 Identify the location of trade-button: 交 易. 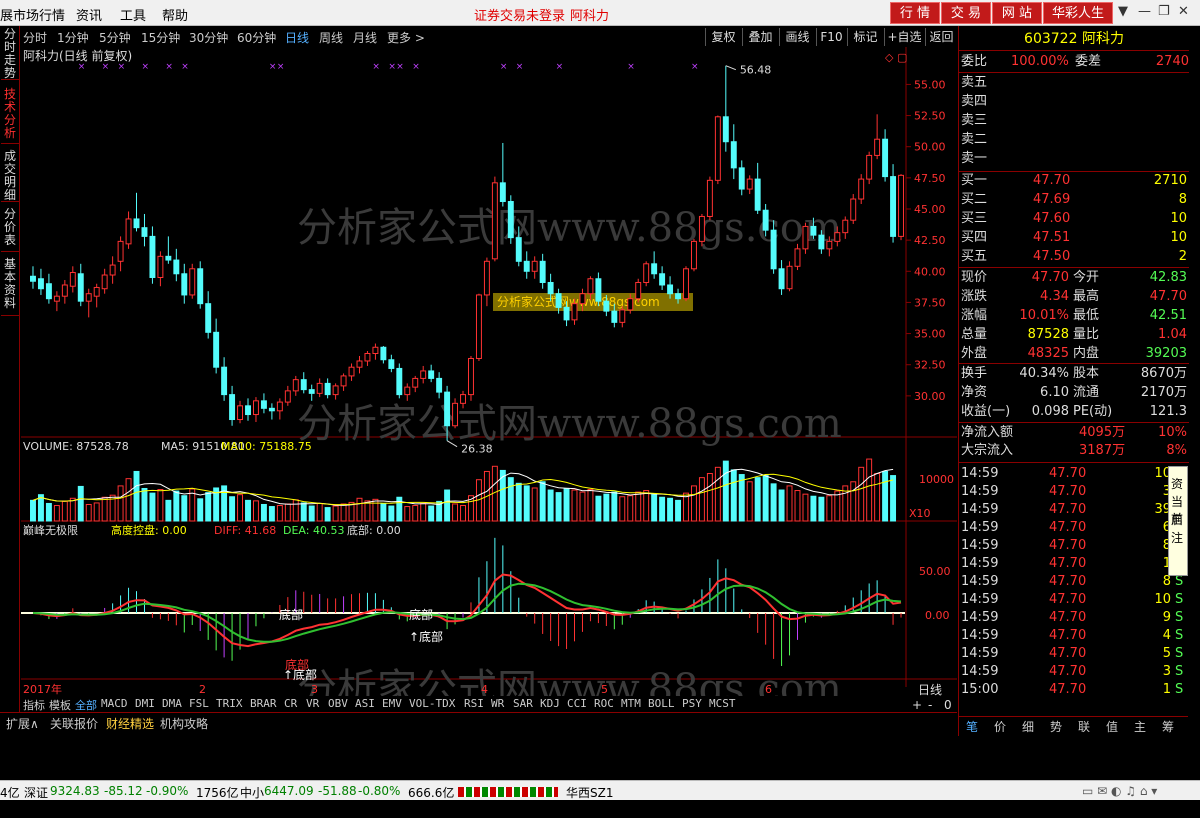
(966, 13).